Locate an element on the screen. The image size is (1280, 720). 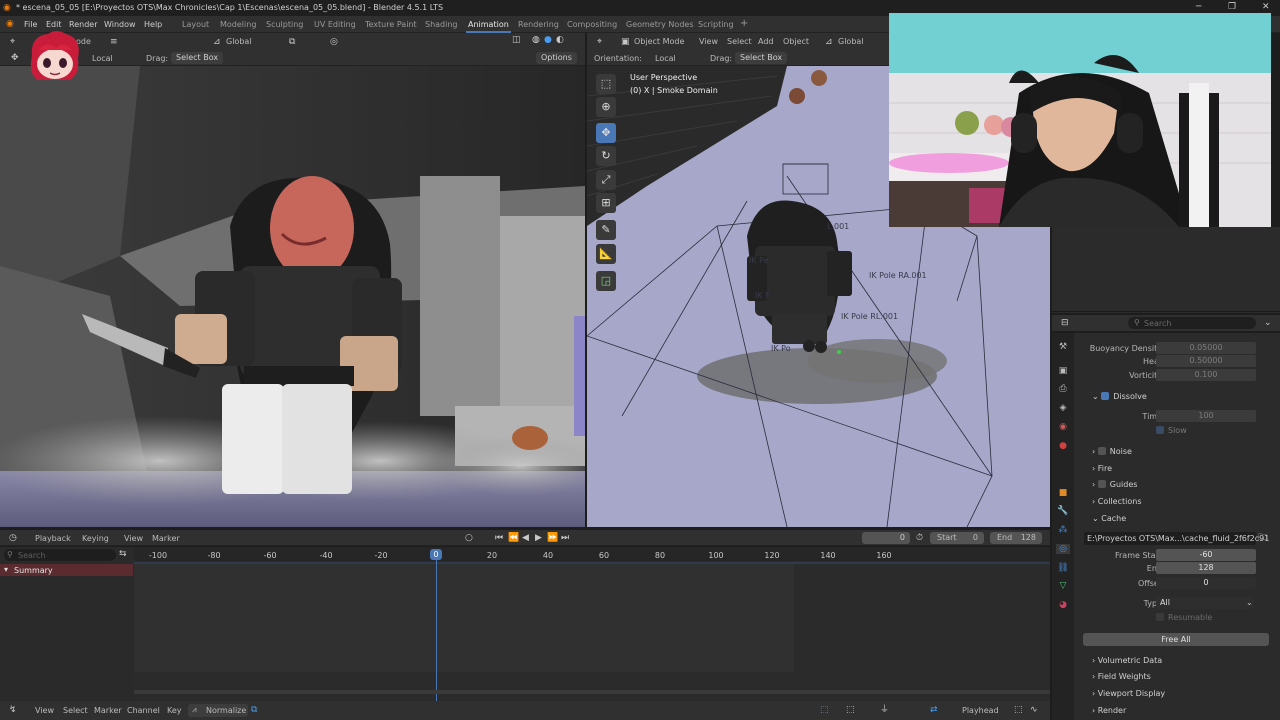
preview-range-icon: ⏱ is located at coordinates (919, 538).